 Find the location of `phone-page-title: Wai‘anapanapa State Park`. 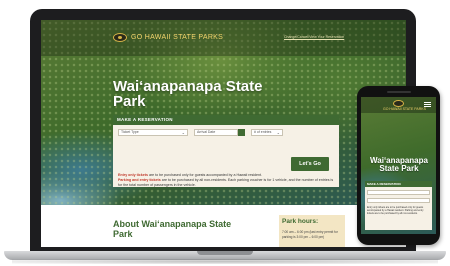

phone-page-title: Wai‘anapanapa State Park is located at coordinates (399, 164).